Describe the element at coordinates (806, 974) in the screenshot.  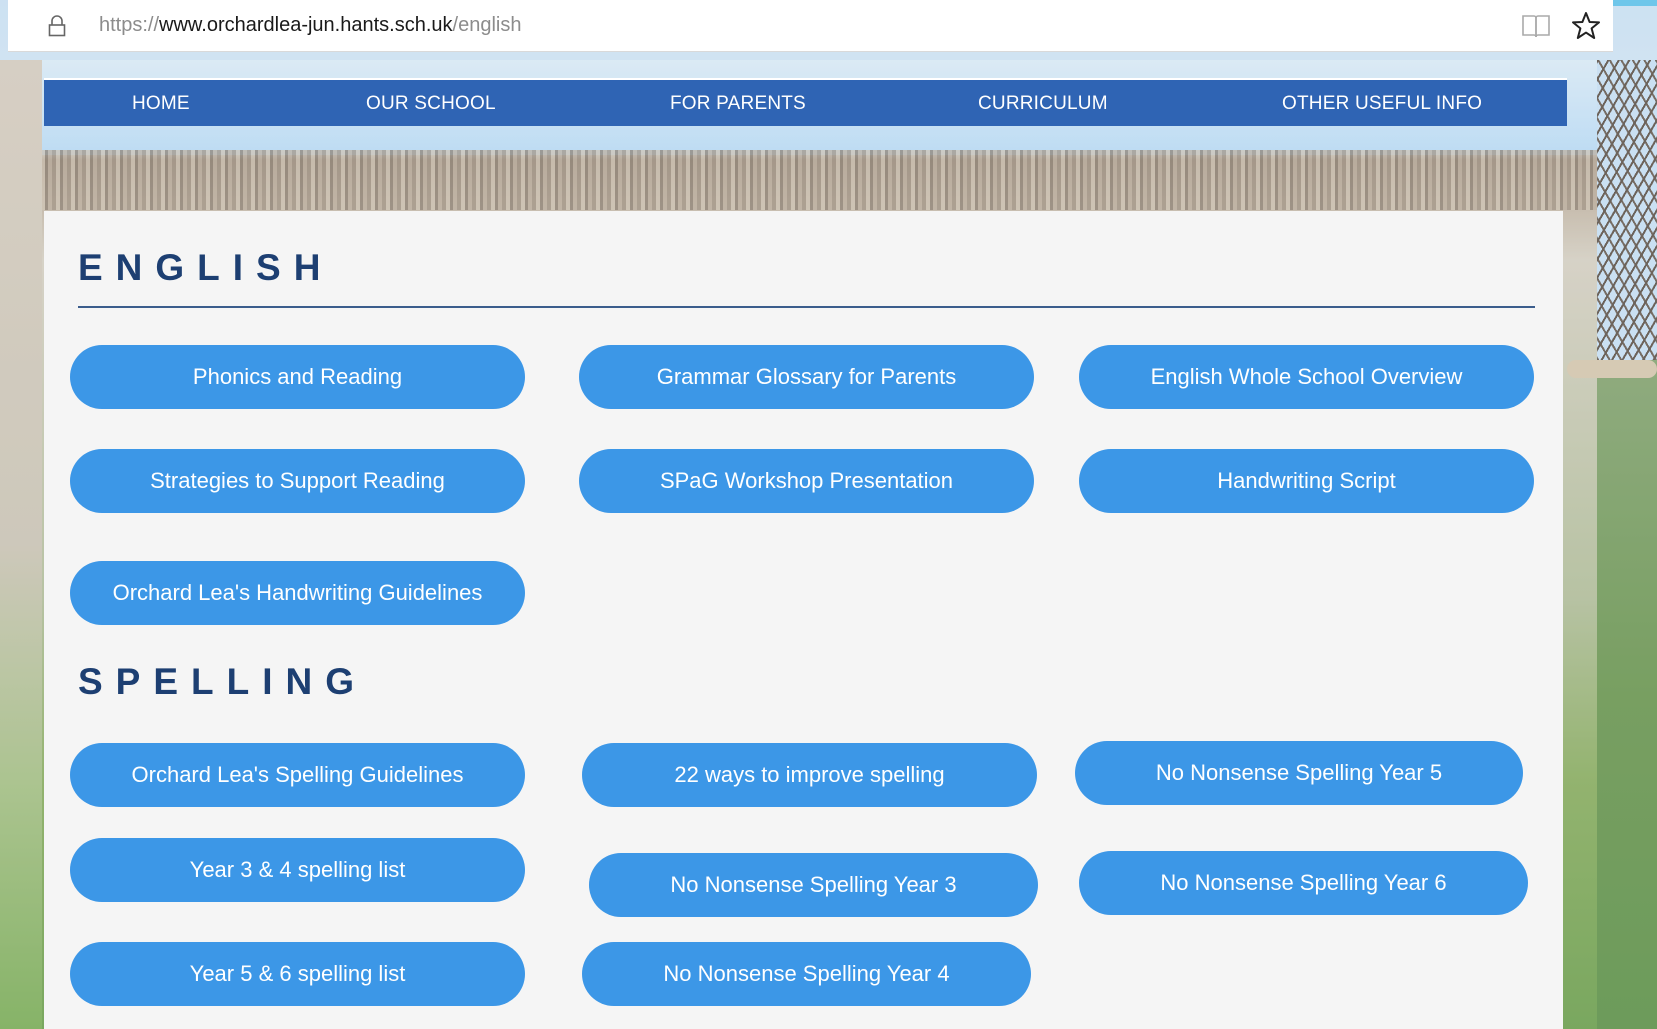
I see `spelling-year4-button: No Nonsense Spelling Year 4` at that location.